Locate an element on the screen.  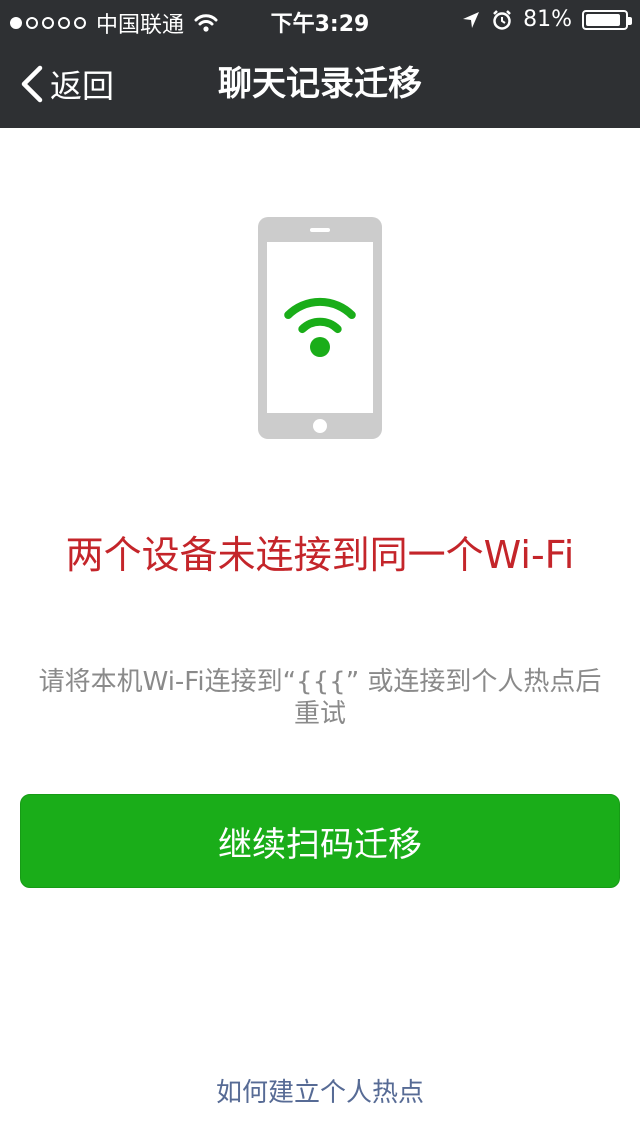
continue-scan-button: 继续扫码迁移 is located at coordinates (320, 841).